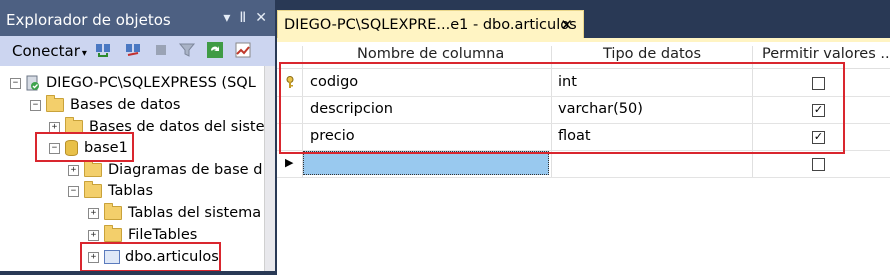 The width and height of the screenshot is (890, 275). I want to click on table-row-new: ▶, so click(583, 164).